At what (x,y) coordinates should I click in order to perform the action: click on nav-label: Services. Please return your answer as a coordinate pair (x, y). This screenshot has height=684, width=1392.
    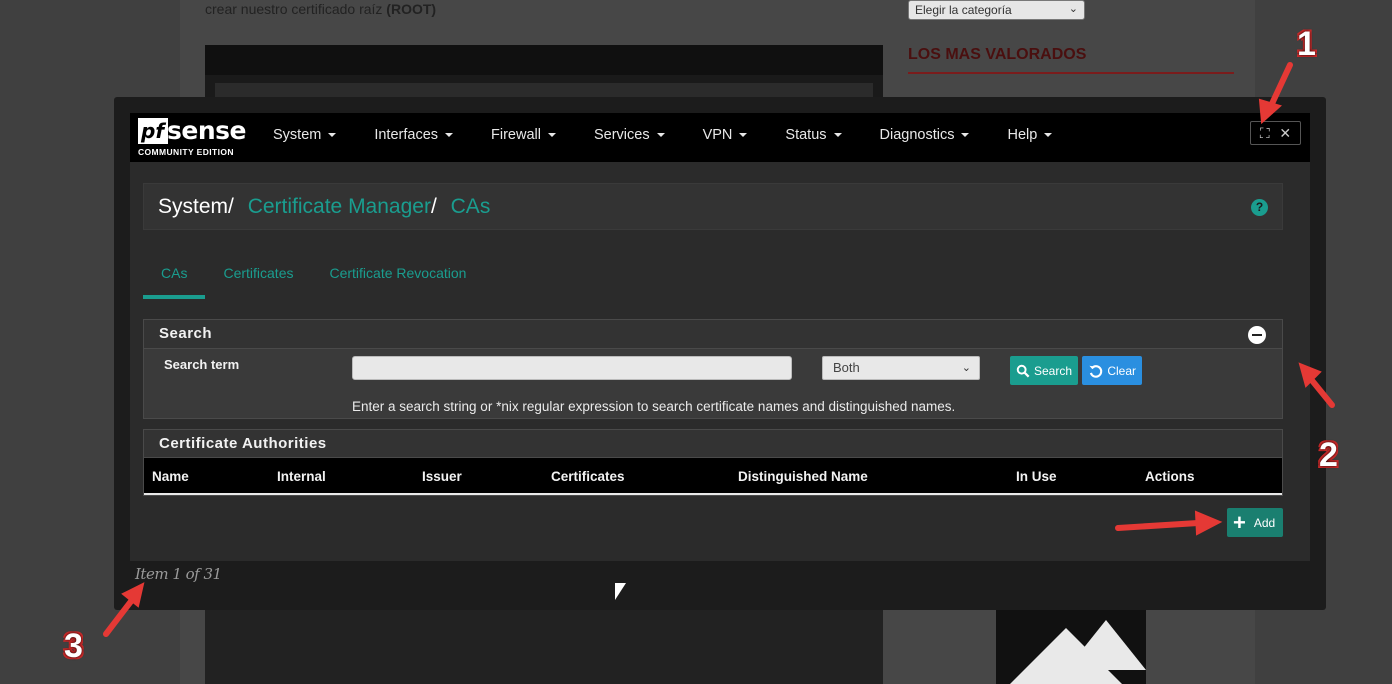
    Looking at the image, I should click on (621, 135).